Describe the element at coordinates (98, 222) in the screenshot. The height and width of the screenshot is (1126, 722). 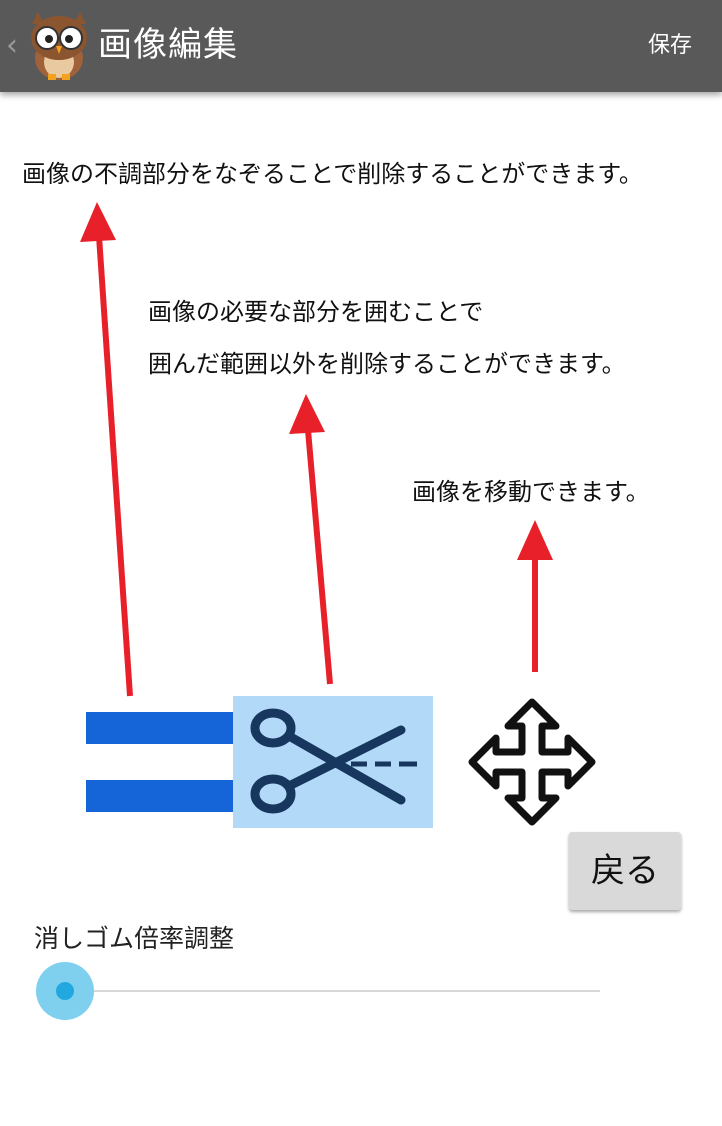
I see `eraser-arrowhead` at that location.